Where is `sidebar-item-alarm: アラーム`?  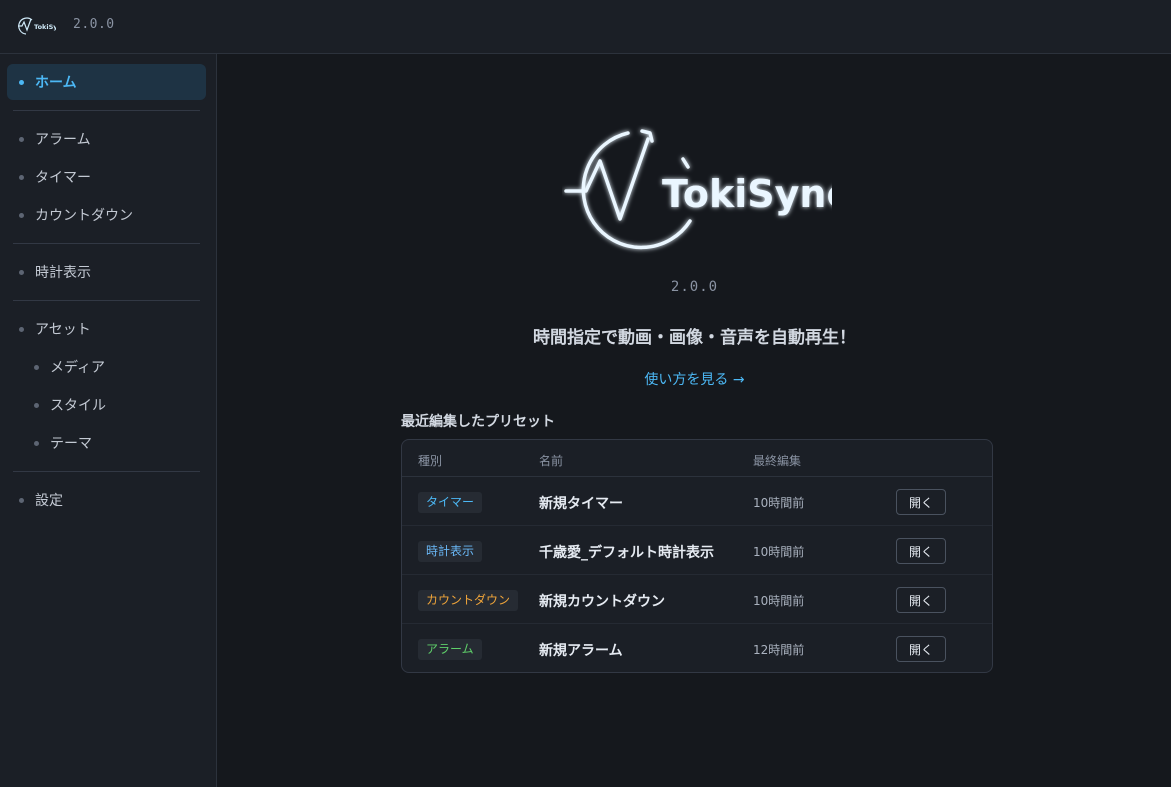 sidebar-item-alarm: アラーム is located at coordinates (106, 139).